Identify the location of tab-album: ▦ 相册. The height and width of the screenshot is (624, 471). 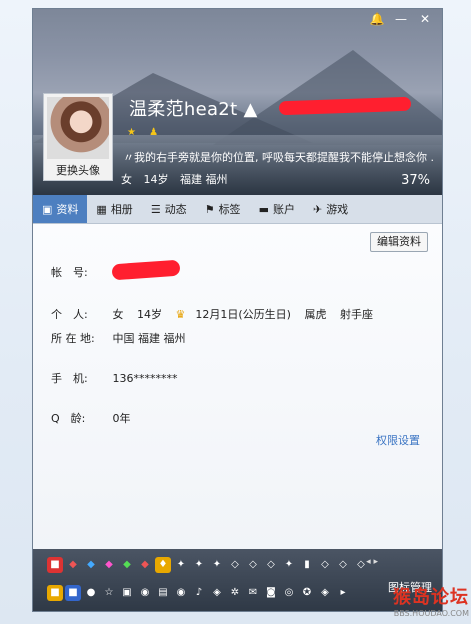
(114, 209).